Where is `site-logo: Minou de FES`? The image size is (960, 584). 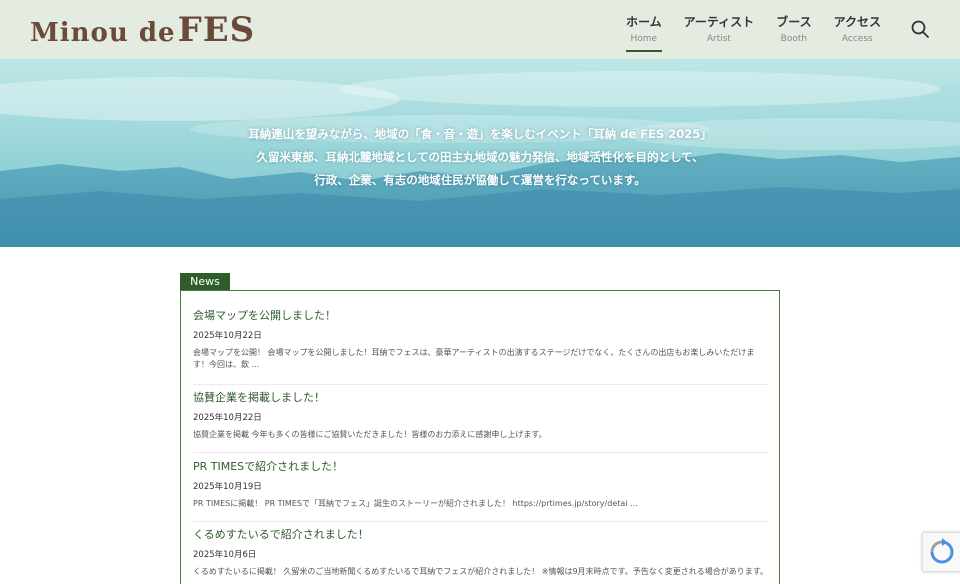
site-logo: Minou de FES is located at coordinates (142, 30).